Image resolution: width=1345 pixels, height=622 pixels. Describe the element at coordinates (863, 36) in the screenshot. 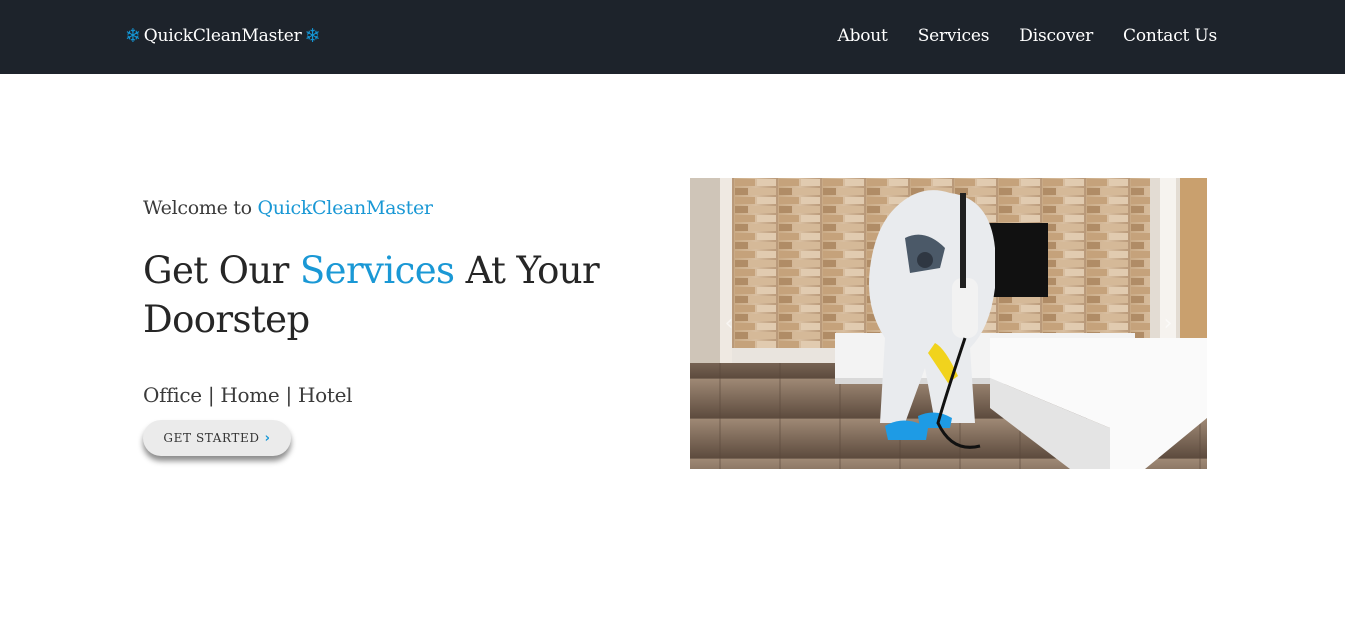

I see `nav-link-about: About` at that location.